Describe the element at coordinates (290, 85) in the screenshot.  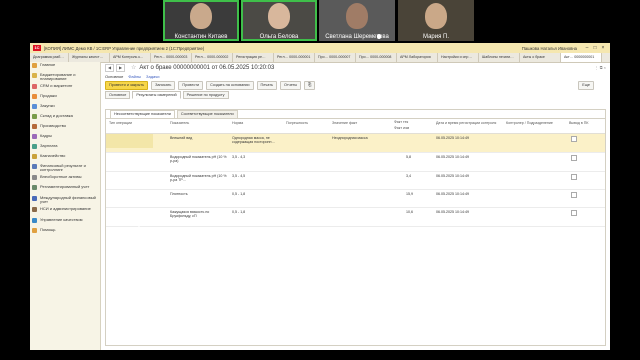
I see `reports-button: Отчеты` at that location.